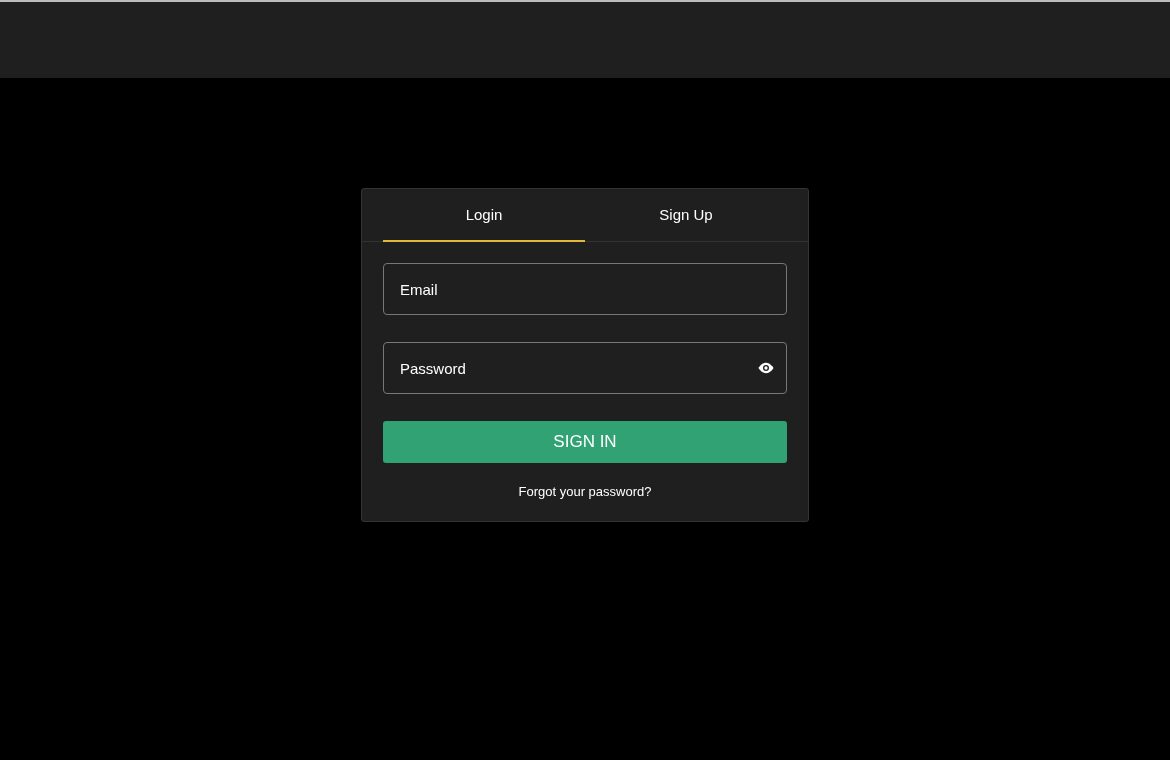  What do you see at coordinates (585, 491) in the screenshot?
I see `forgot-password-link: Forgot your password?` at bounding box center [585, 491].